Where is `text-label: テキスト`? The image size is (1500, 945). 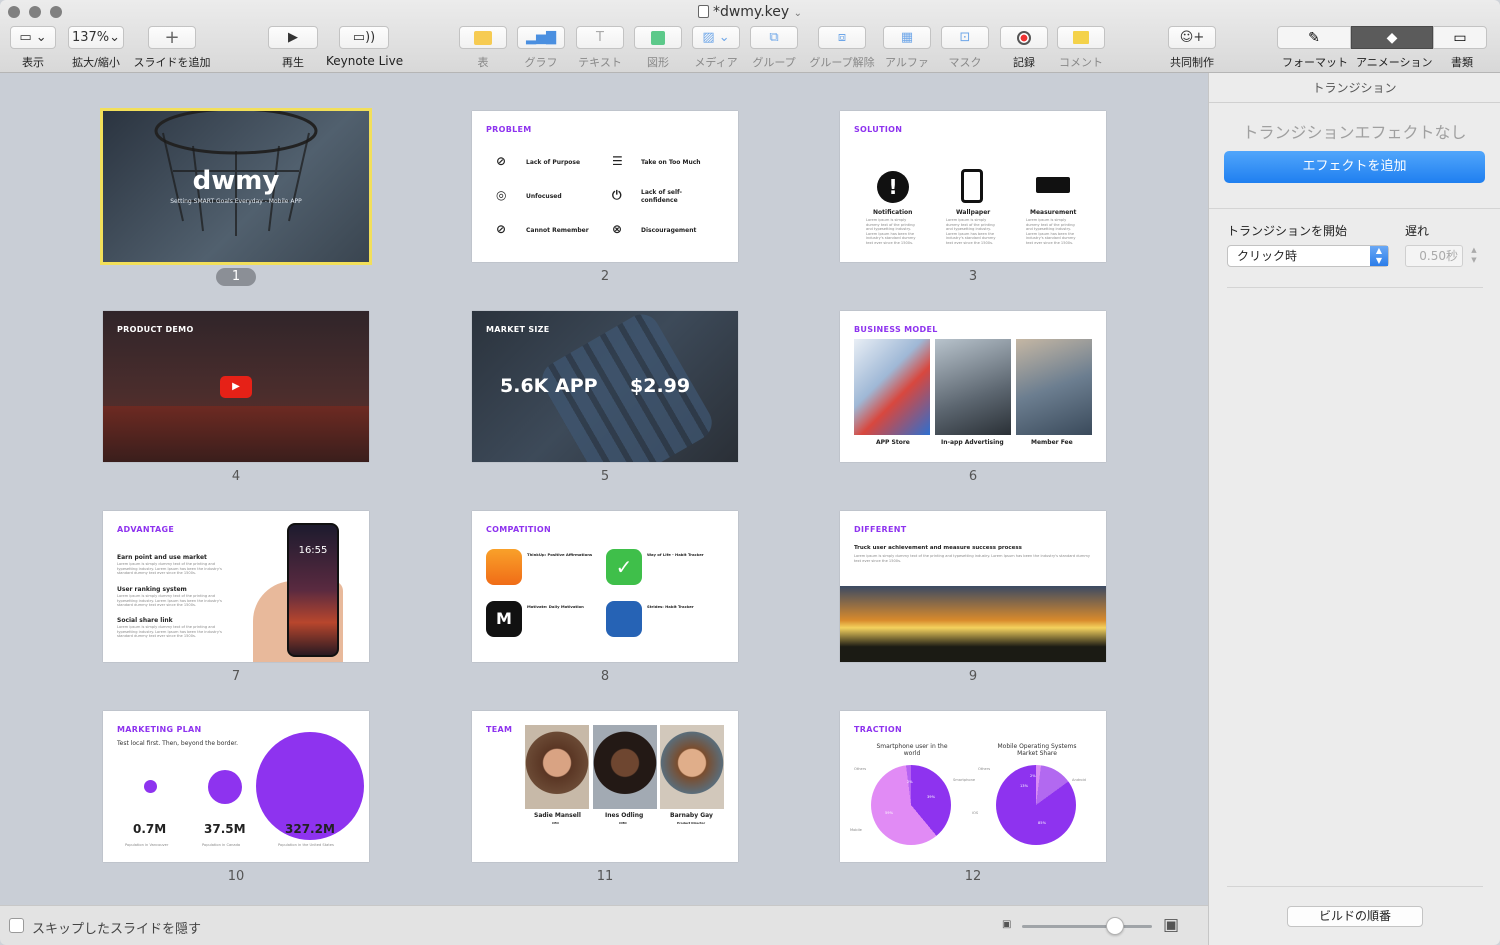 text-label: テキスト is located at coordinates (600, 62).